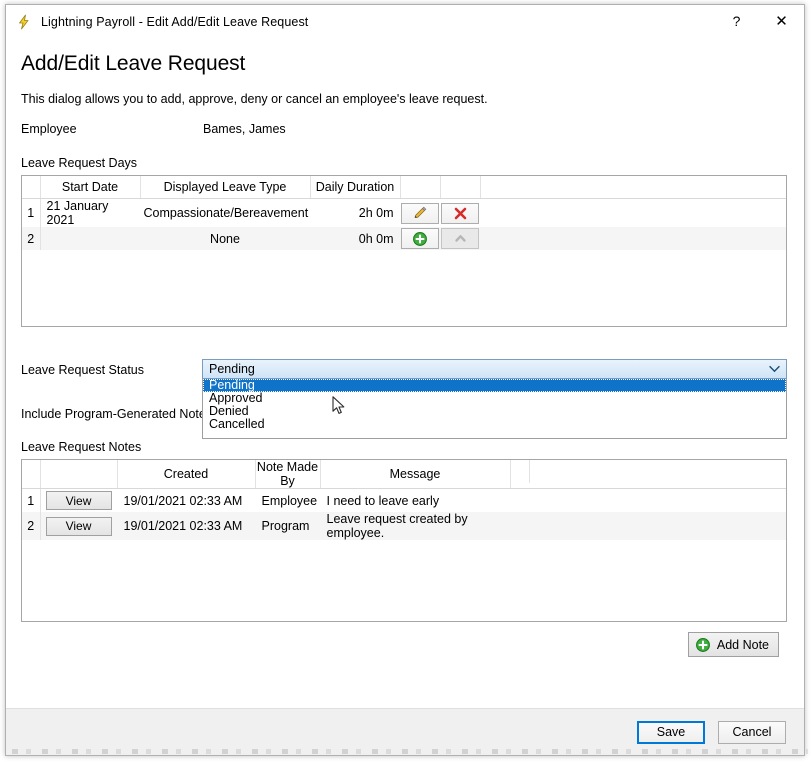  I want to click on table-row: 2 None 0h 0m, so click(404, 238).